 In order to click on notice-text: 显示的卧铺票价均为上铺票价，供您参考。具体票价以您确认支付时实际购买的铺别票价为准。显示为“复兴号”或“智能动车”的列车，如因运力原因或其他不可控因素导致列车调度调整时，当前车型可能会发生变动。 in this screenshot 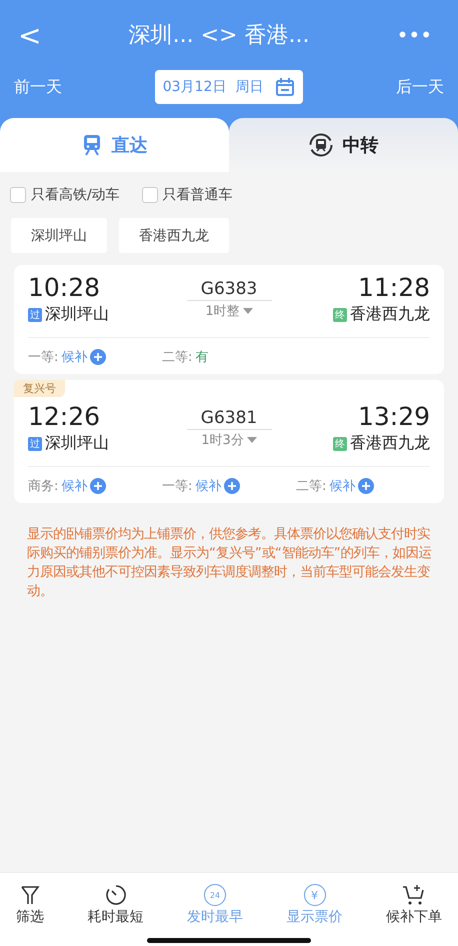, I will do `click(229, 563)`.